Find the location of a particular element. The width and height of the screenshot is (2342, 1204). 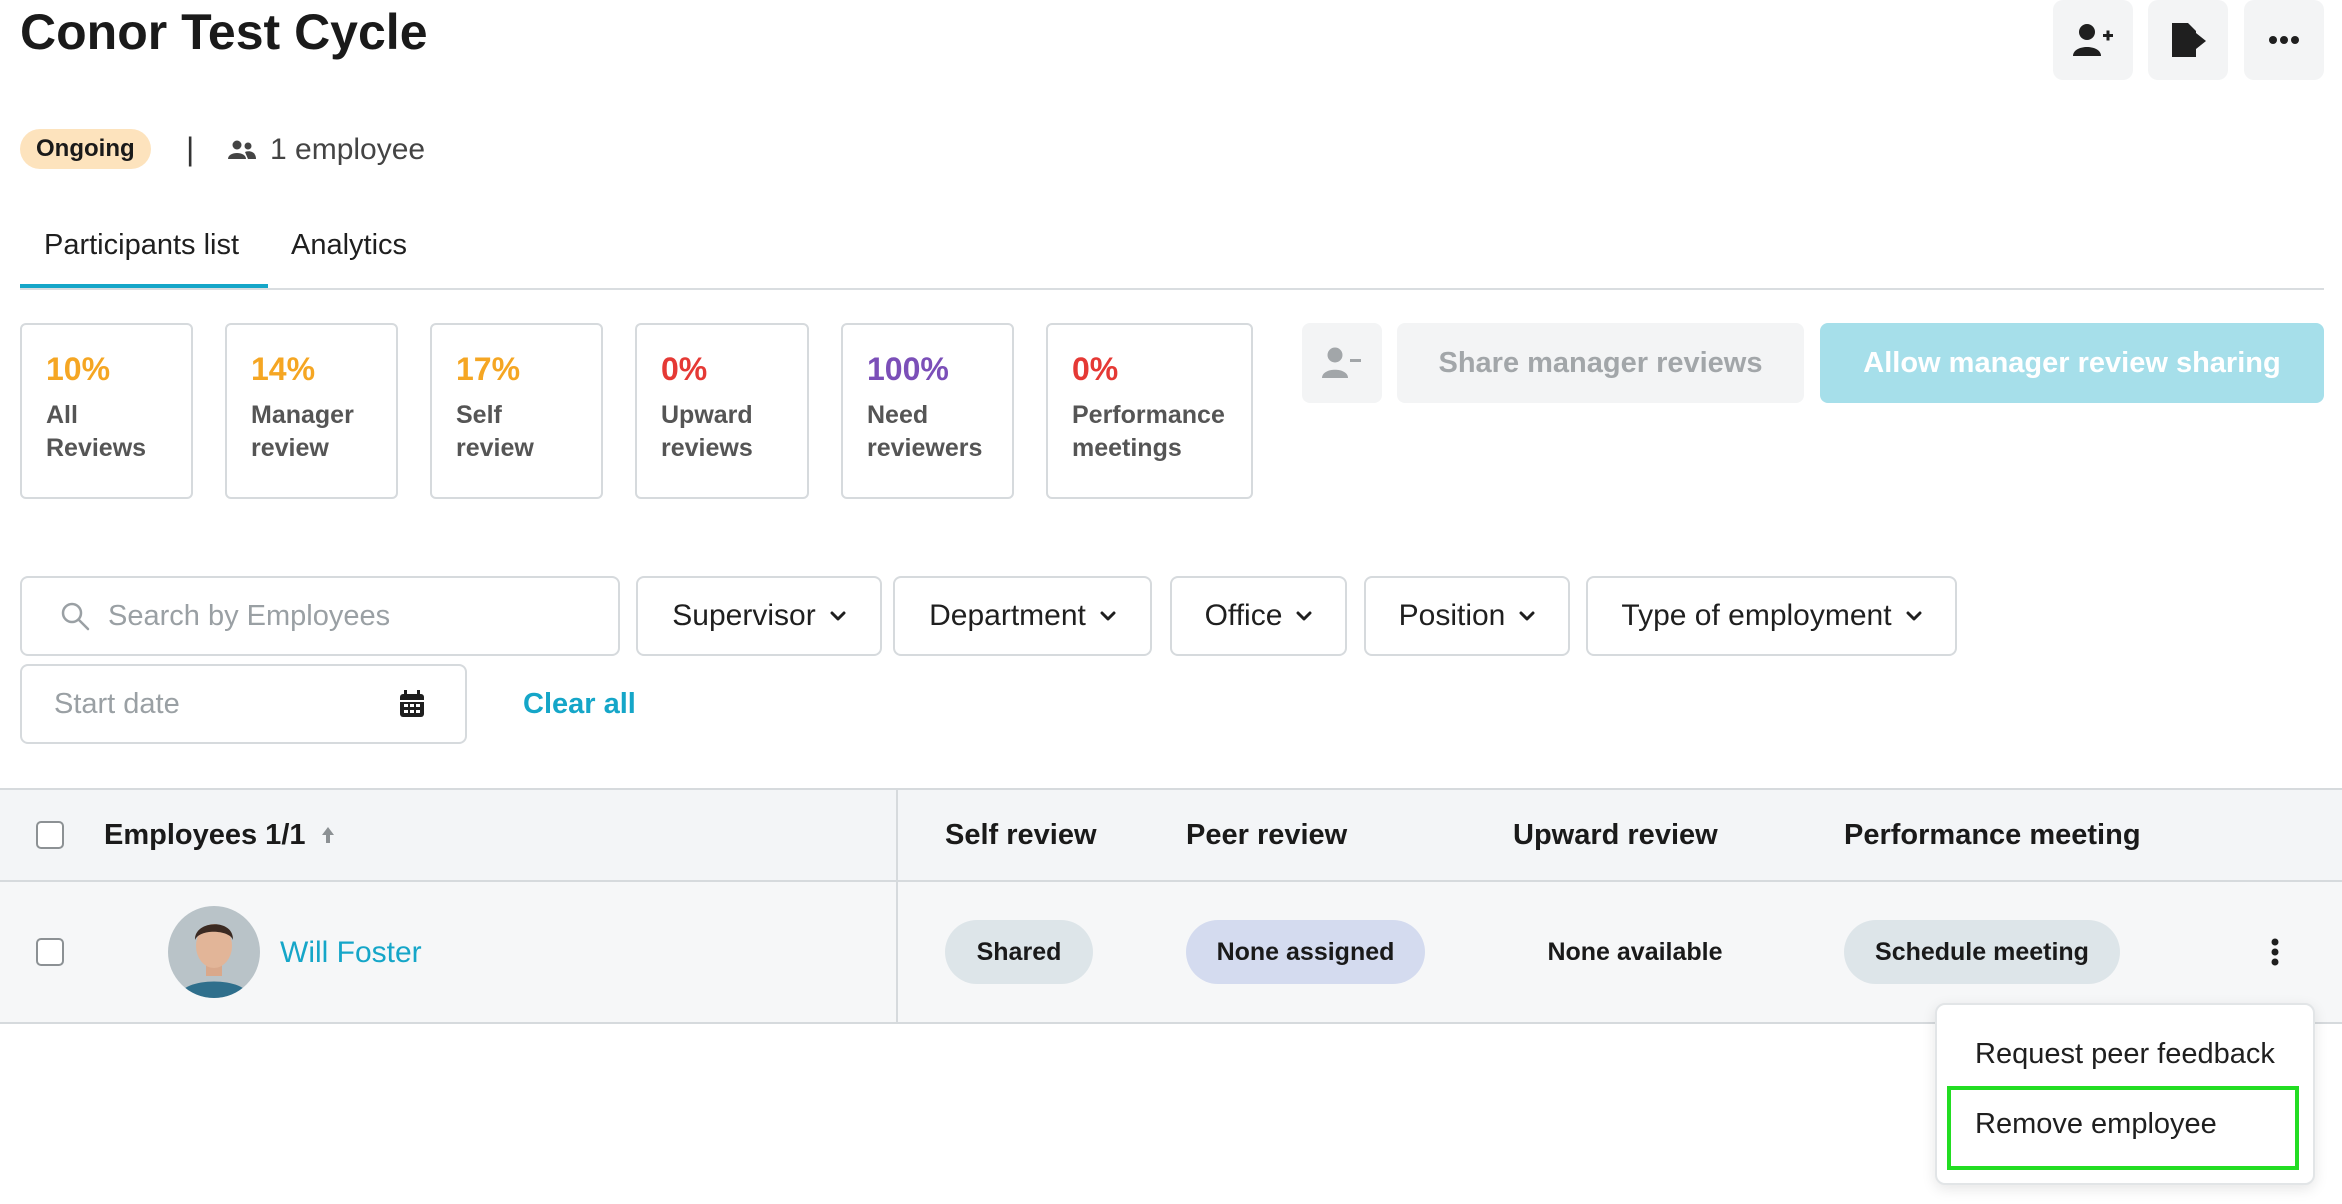

avatar is located at coordinates (214, 952).